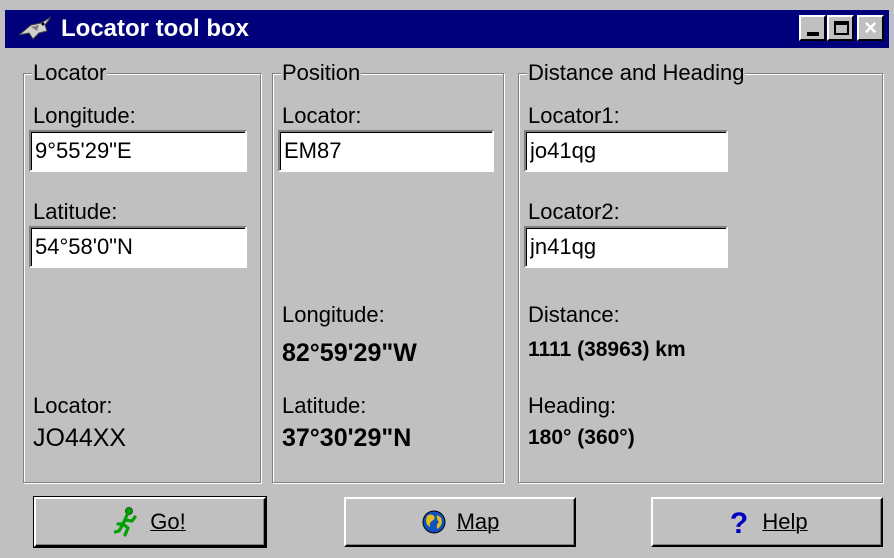  What do you see at coordinates (574, 314) in the screenshot?
I see `distance-label: Distance:` at bounding box center [574, 314].